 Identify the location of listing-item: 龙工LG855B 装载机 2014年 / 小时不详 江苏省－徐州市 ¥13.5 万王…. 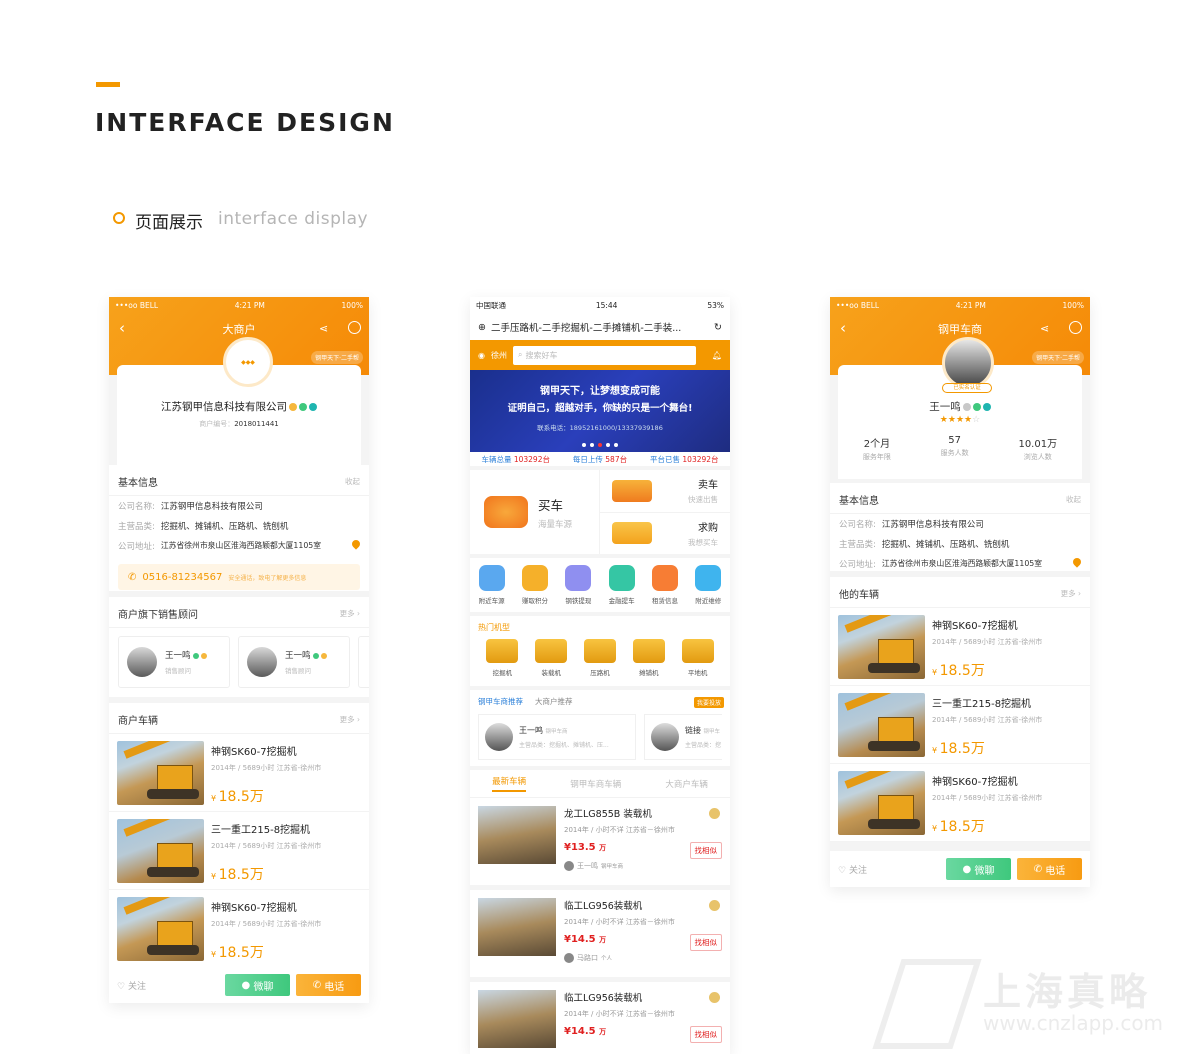
(600, 844).